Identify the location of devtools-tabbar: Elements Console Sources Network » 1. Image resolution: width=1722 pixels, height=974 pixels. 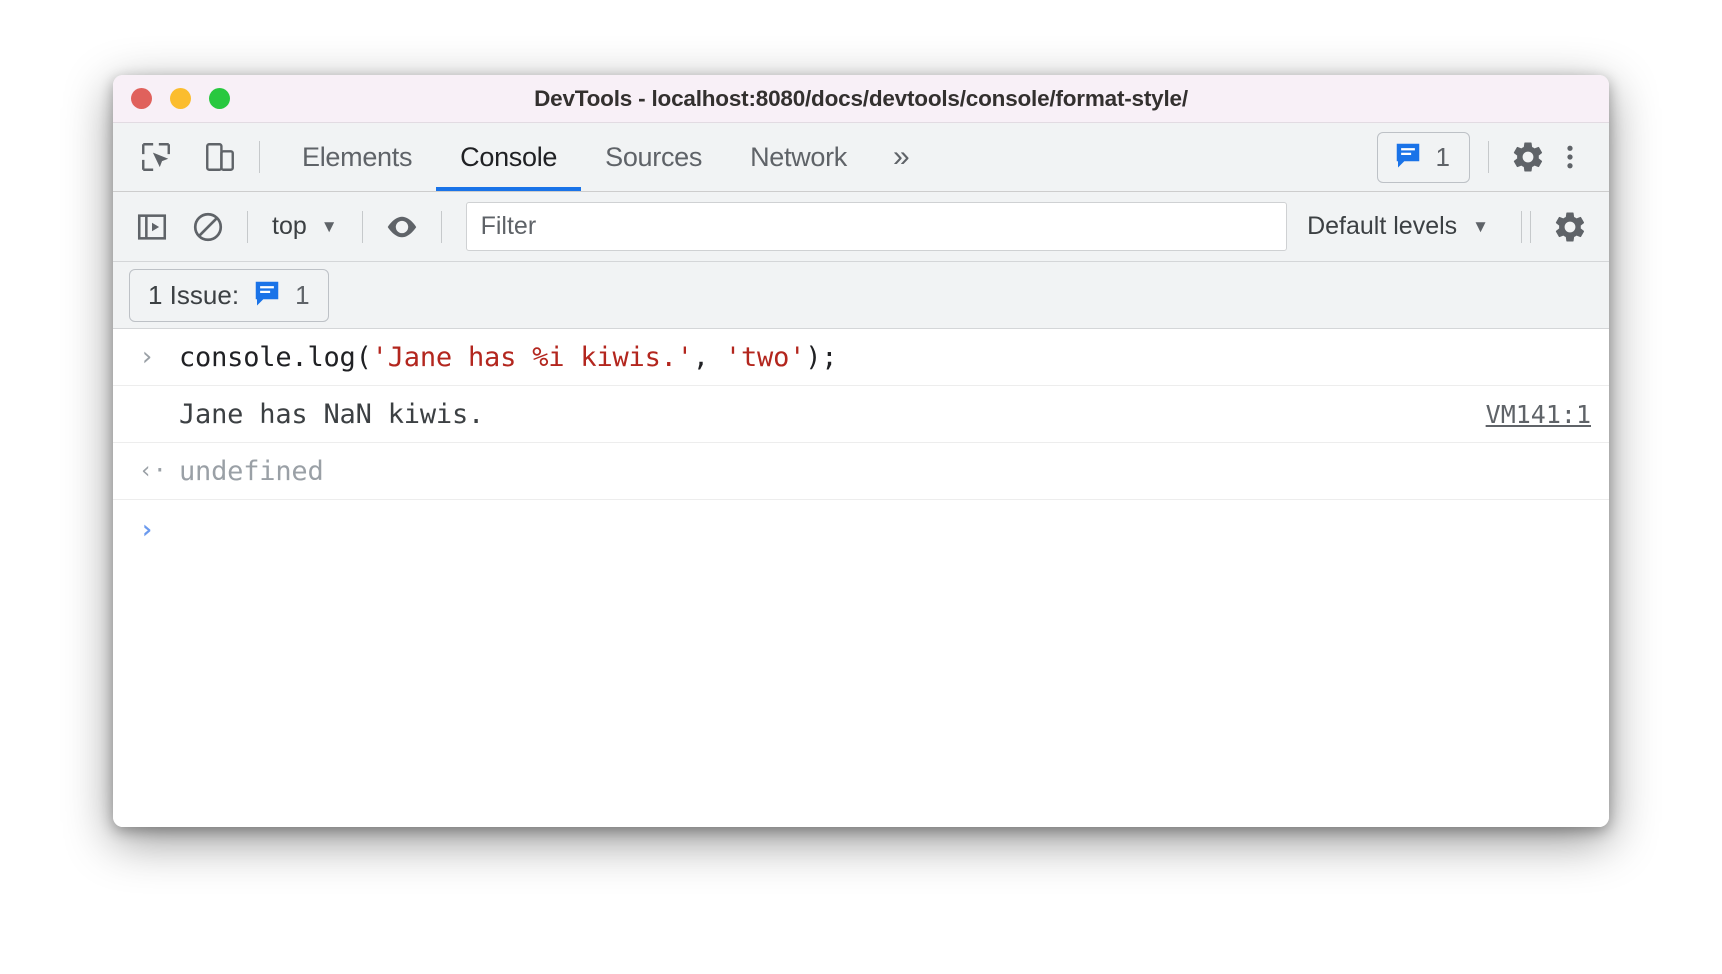
(861, 157).